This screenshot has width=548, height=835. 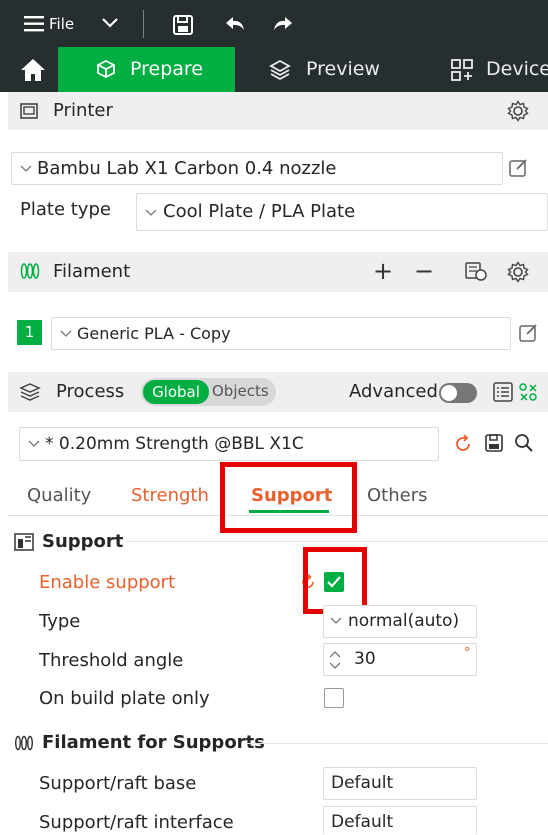 What do you see at coordinates (404, 621) in the screenshot?
I see `support-type-value: normal(auto)` at bounding box center [404, 621].